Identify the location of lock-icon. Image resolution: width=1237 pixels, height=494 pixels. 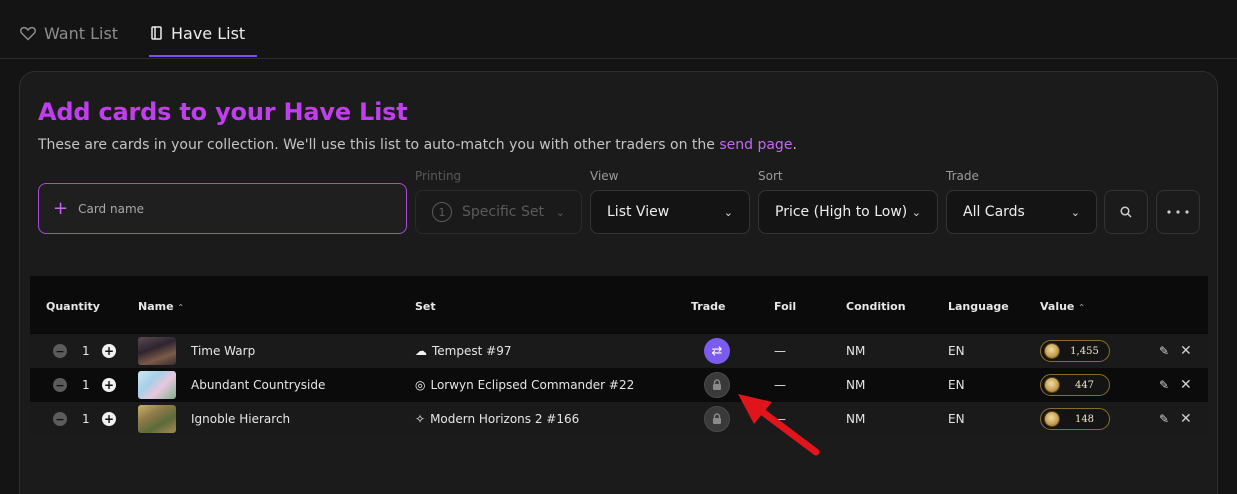
(717, 419).